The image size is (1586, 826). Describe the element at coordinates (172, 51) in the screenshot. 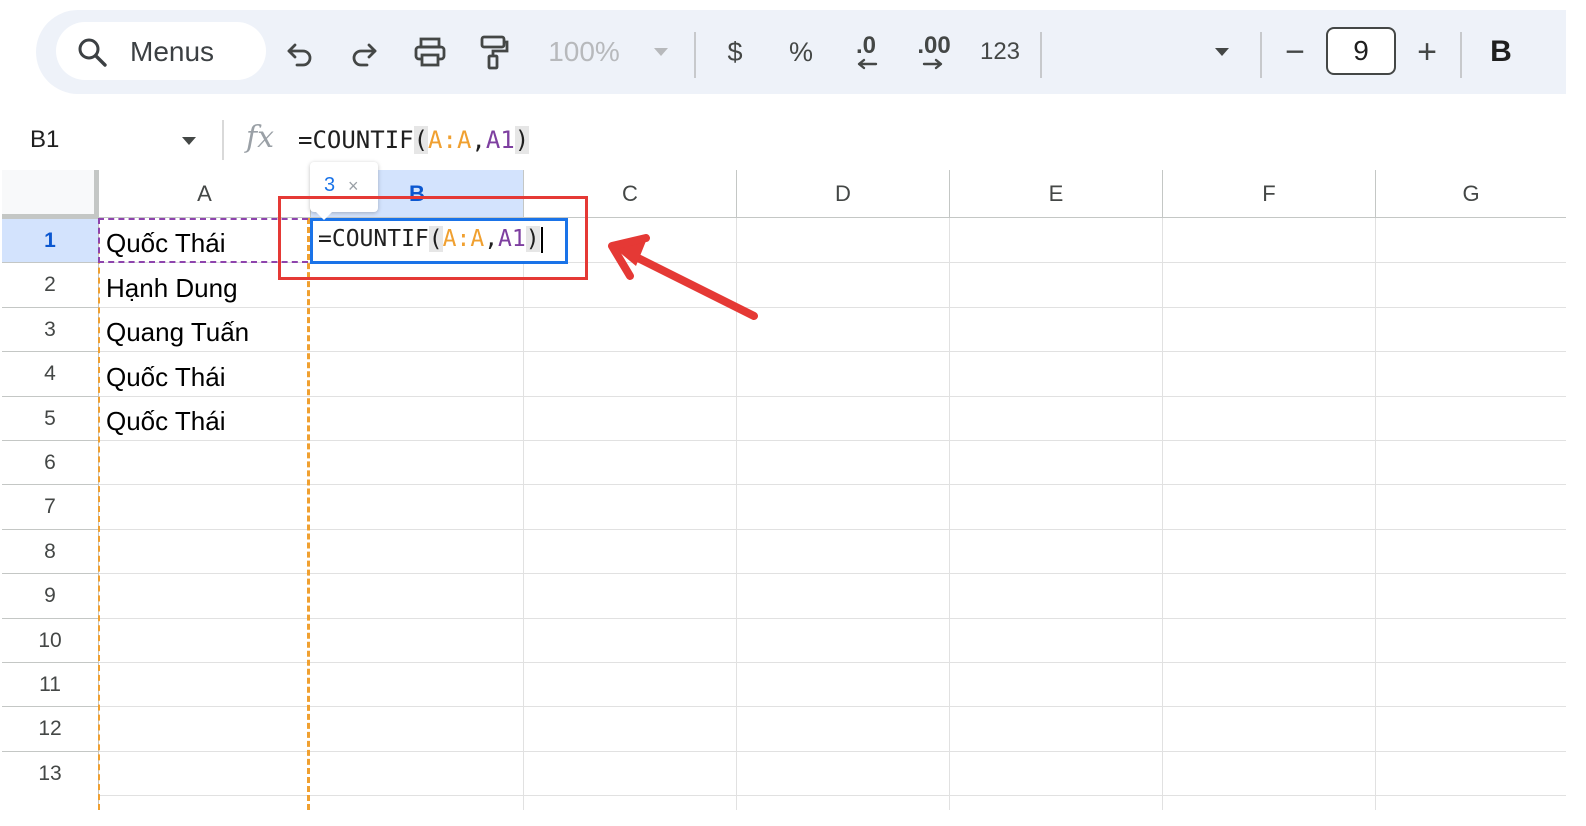

I see `menus-label: Menus` at that location.